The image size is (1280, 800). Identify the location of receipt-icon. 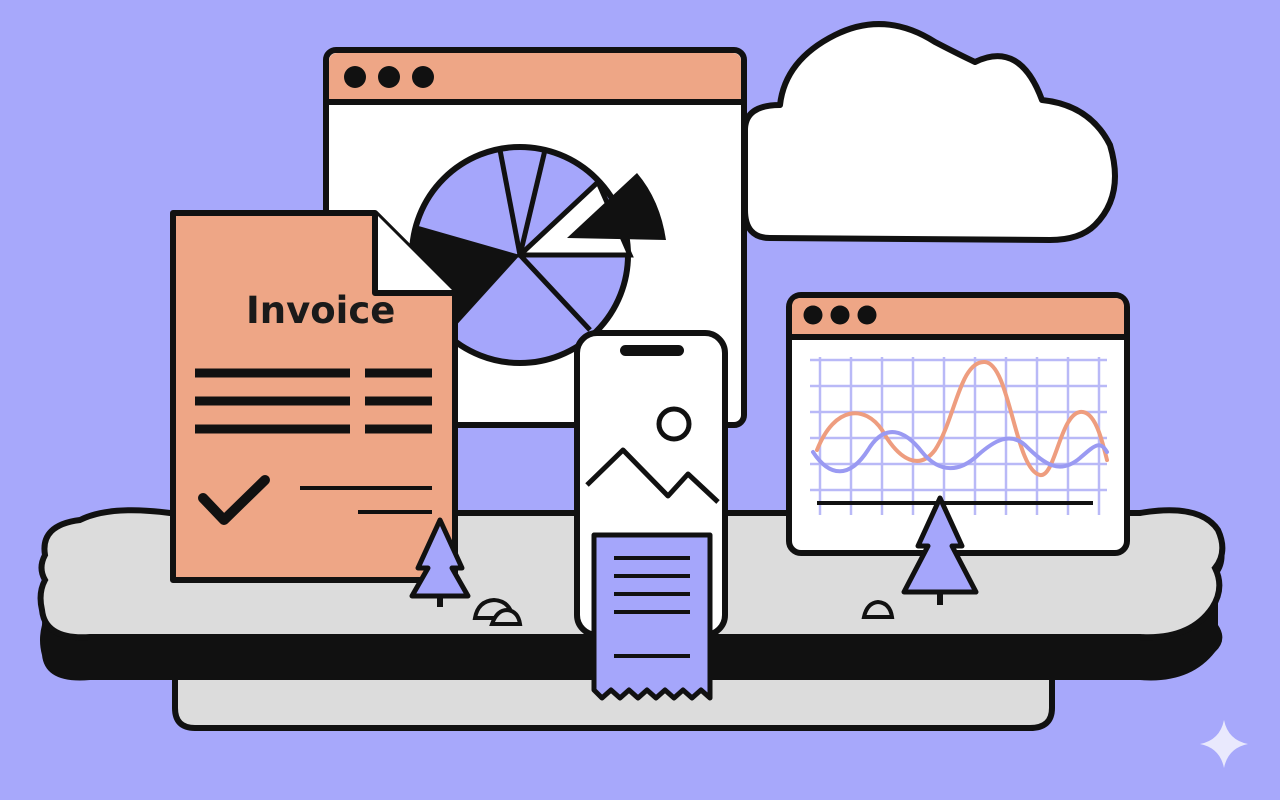
(652, 616).